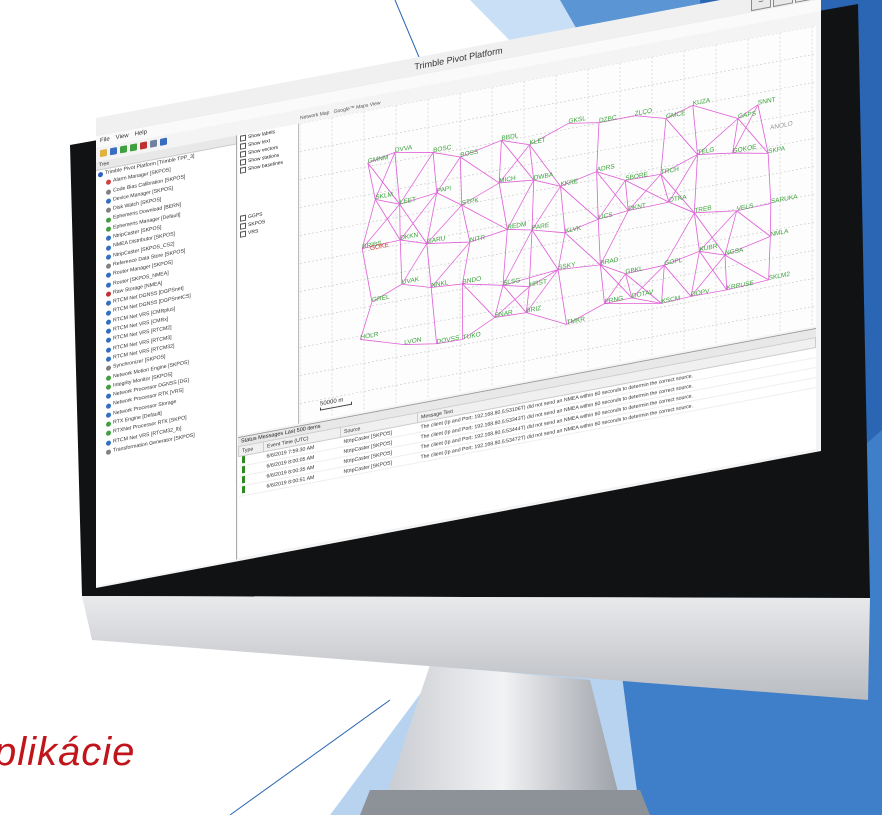 Image resolution: width=882 pixels, height=815 pixels. Describe the element at coordinates (741, 286) in the screenshot. I see `station-label: KRRUSE` at that location.